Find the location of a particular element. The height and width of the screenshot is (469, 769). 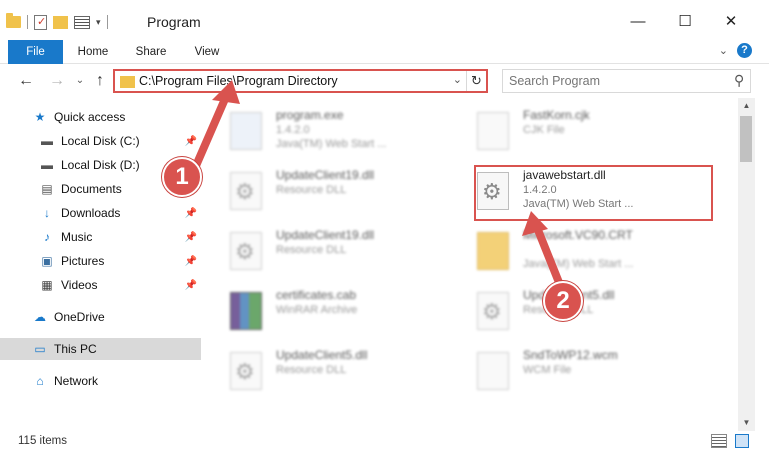

maximize-button: ☐ is located at coordinates (685, 21).